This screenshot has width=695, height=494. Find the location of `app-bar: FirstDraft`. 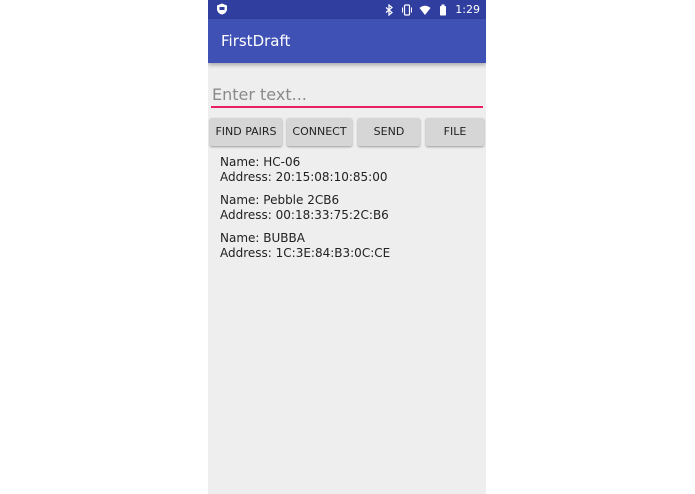

app-bar: FirstDraft is located at coordinates (347, 41).